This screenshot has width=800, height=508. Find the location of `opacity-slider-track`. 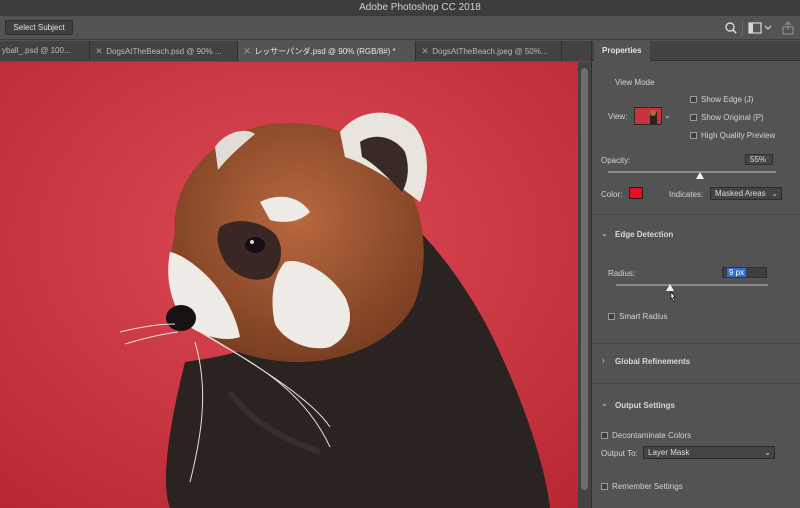

opacity-slider-track is located at coordinates (692, 172).